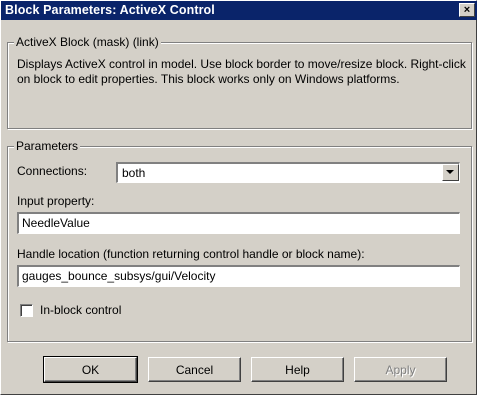 The width and height of the screenshot is (477, 395). I want to click on parameters-group-legend: Parameters, so click(47, 146).